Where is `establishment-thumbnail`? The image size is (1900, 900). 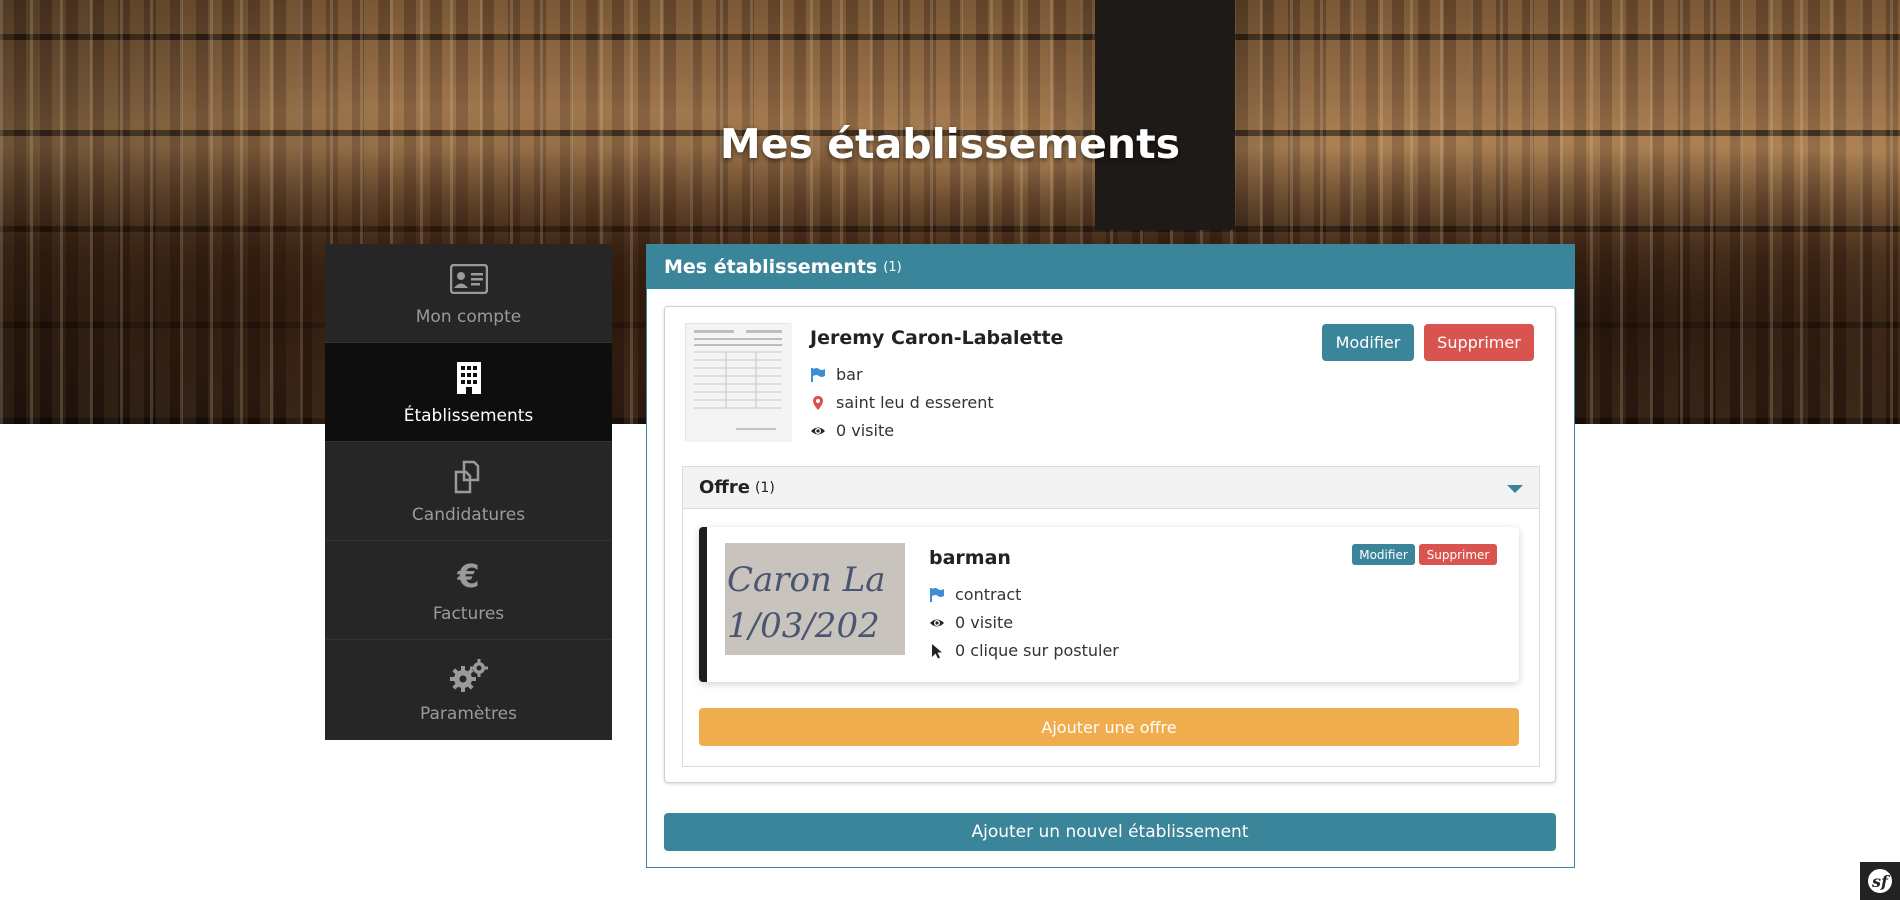
establishment-thumbnail is located at coordinates (738, 382).